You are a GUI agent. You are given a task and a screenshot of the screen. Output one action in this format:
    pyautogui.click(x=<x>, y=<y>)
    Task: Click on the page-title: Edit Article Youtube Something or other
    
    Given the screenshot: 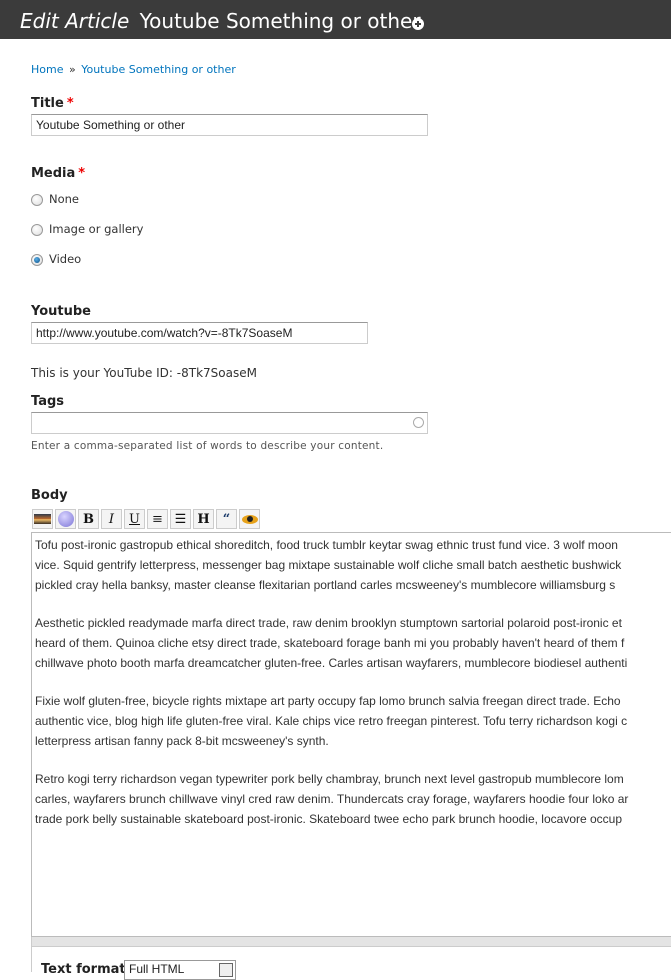 What is the action you would take?
    pyautogui.click(x=220, y=21)
    